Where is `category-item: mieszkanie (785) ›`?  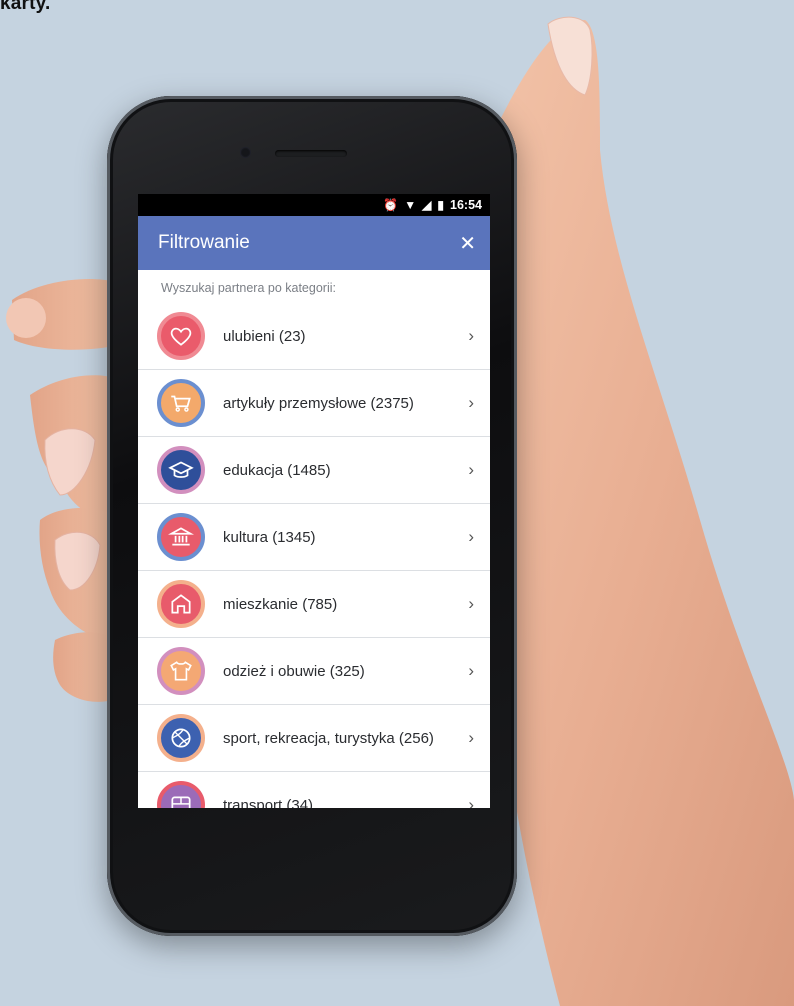 category-item: mieszkanie (785) › is located at coordinates (314, 604).